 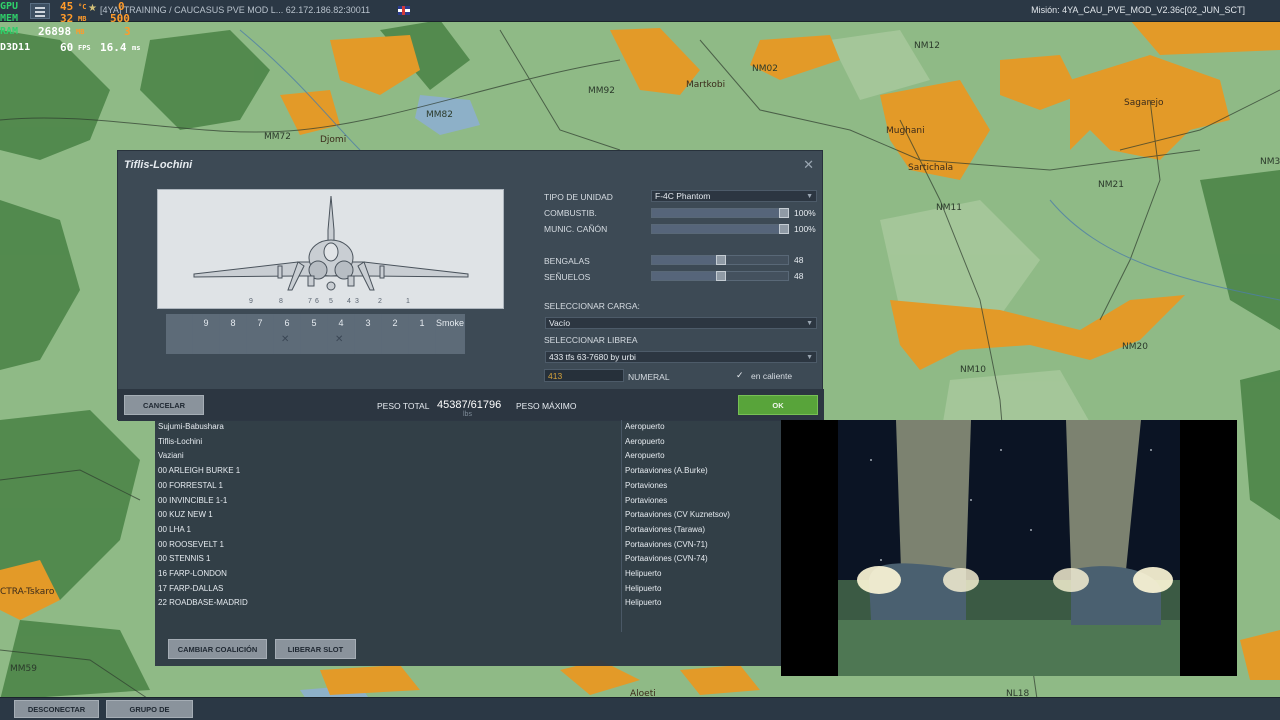 I want to click on slot-row: Sujumi-Babushara Aeropuerto, so click(x=468, y=427).